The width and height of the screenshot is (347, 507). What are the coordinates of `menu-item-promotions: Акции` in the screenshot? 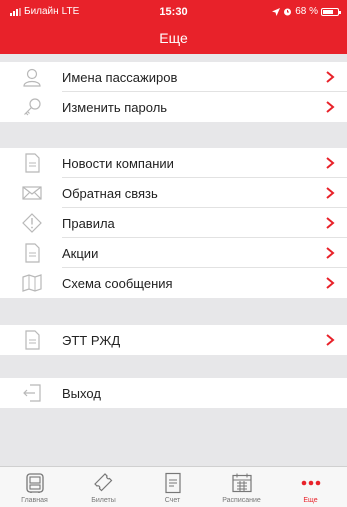 It's located at (173, 253).